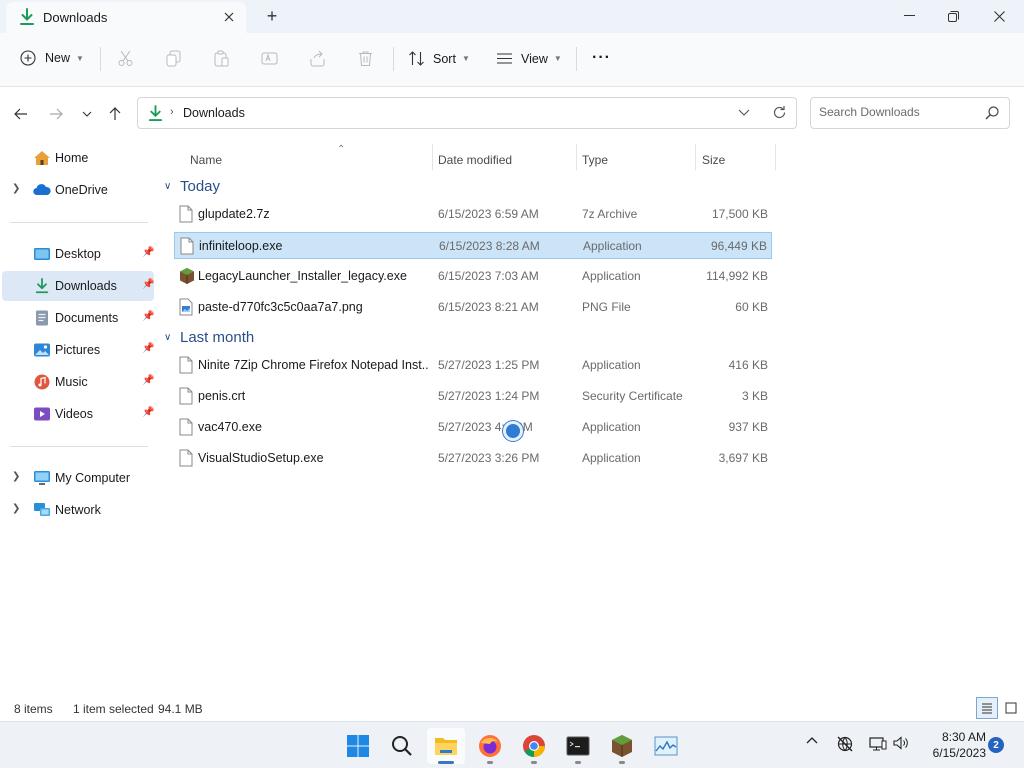  I want to click on breadcrumb-chevron-icon: ›, so click(172, 112).